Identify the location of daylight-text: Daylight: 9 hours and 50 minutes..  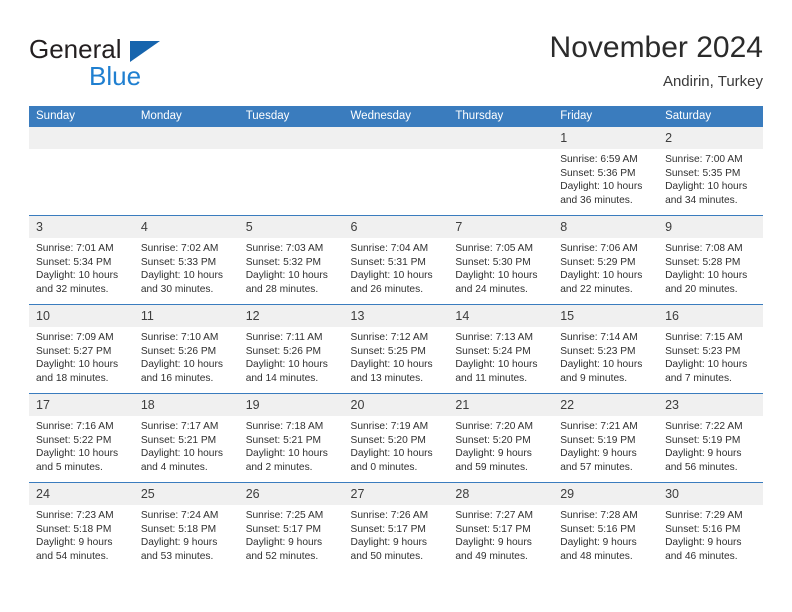
(388, 549).